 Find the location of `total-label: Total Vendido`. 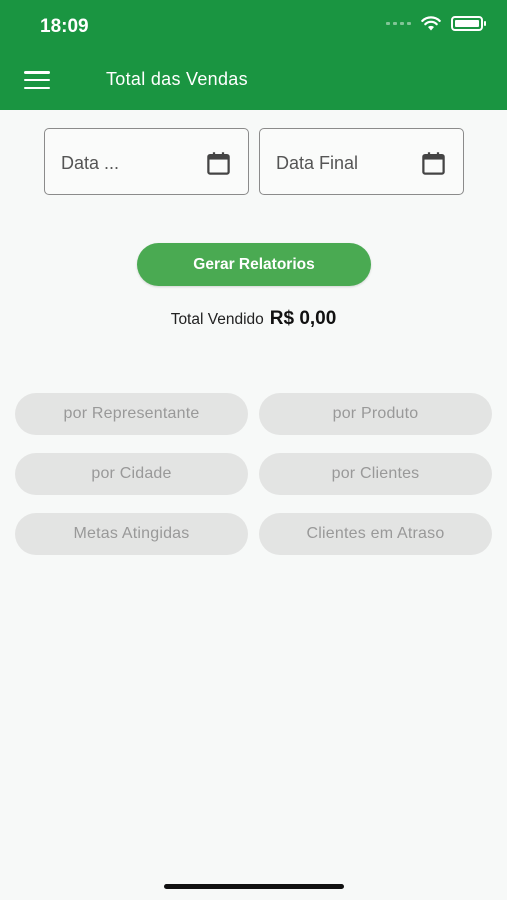

total-label: Total Vendido is located at coordinates (217, 319).